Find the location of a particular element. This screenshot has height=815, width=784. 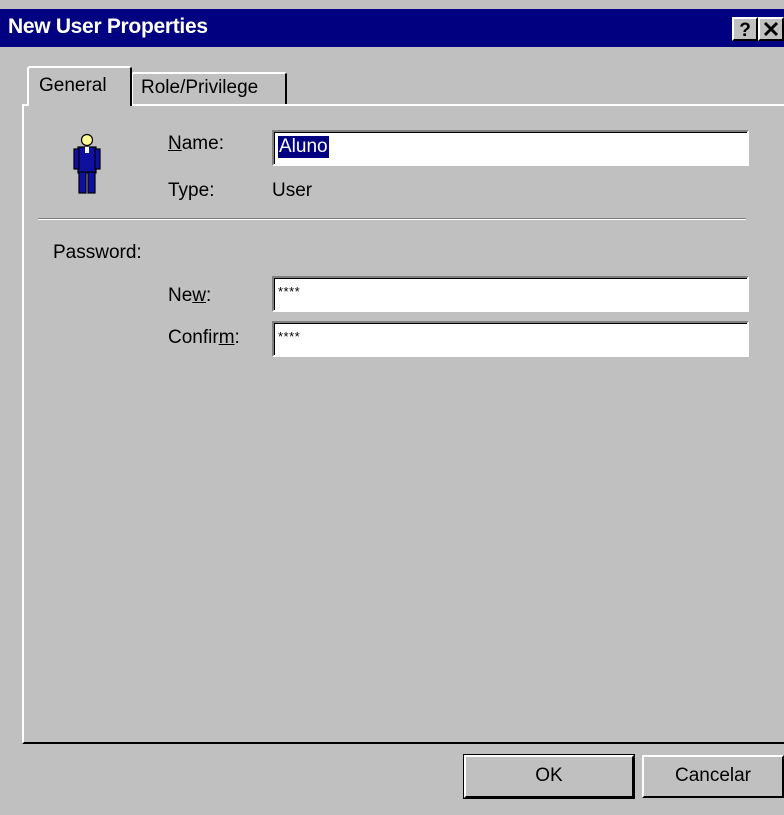

new-password-field: **** is located at coordinates (510, 294).